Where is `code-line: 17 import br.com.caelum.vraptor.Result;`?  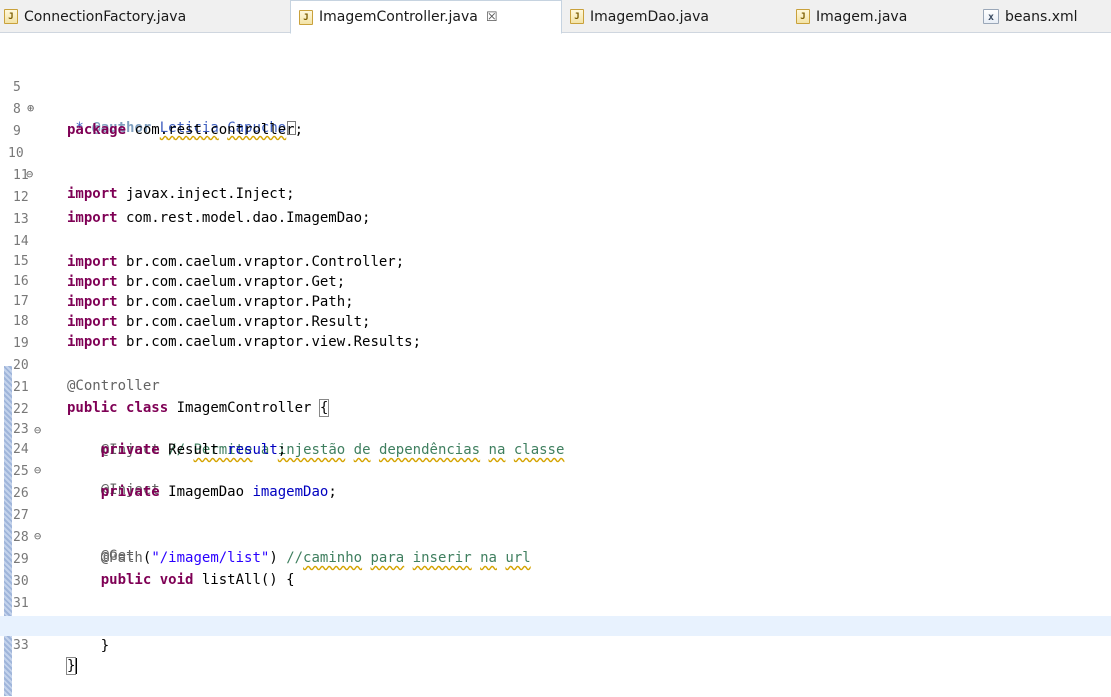 code-line: 17 import br.com.caelum.vraptor.Result; is located at coordinates (555, 301).